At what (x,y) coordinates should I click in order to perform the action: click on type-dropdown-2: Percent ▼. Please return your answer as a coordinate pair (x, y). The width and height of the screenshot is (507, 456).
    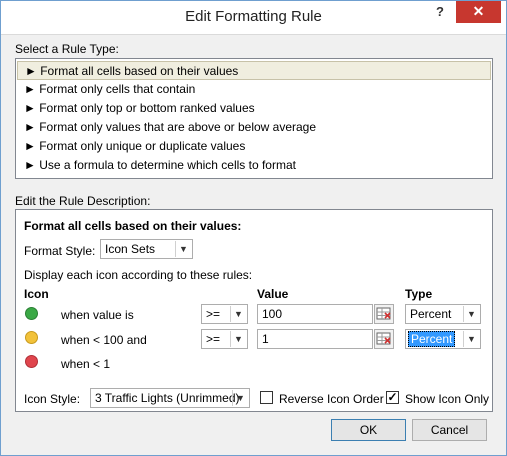
    Looking at the image, I should click on (443, 339).